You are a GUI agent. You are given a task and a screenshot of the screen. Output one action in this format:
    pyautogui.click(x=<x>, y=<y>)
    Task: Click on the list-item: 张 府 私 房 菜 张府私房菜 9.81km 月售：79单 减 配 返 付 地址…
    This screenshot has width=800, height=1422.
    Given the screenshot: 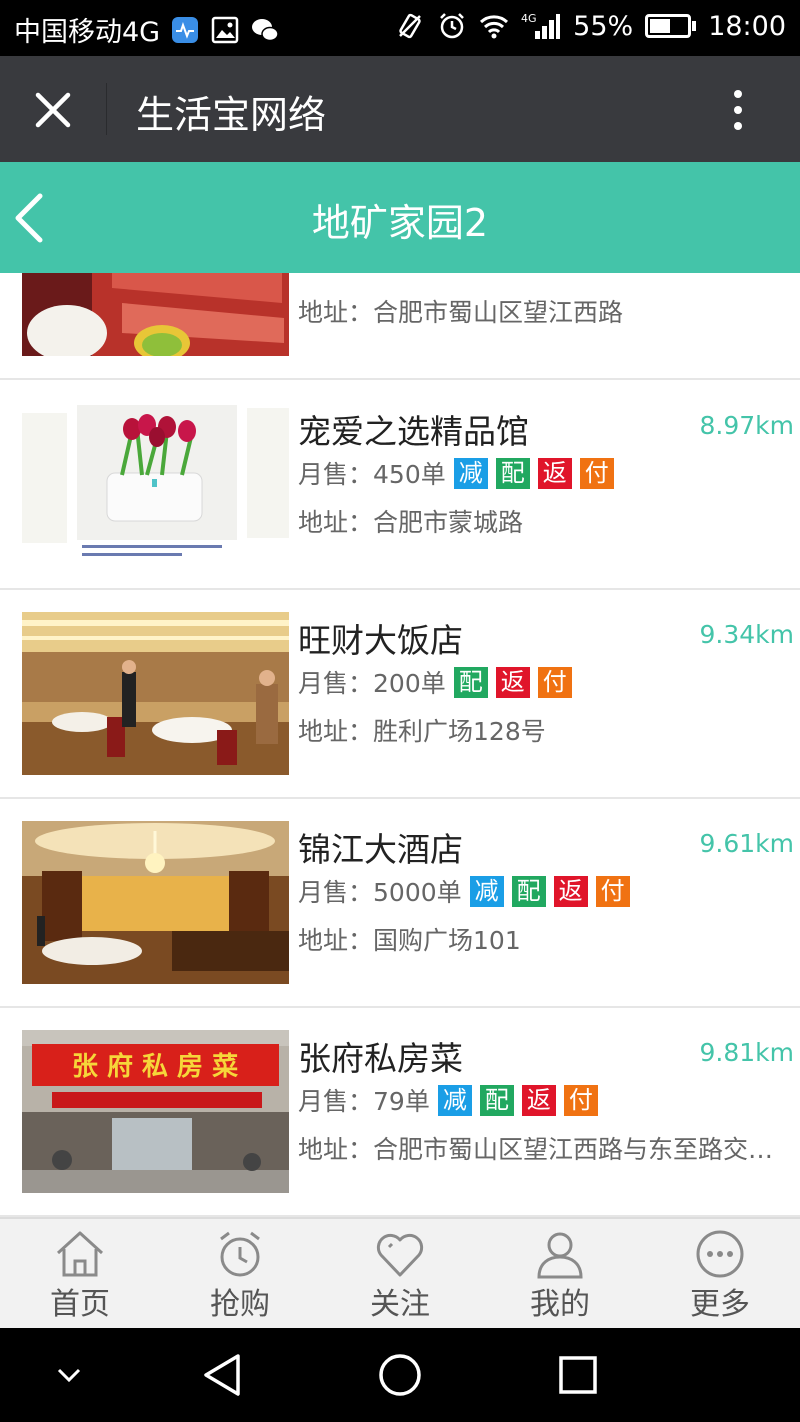 What is the action you would take?
    pyautogui.click(x=400, y=1112)
    